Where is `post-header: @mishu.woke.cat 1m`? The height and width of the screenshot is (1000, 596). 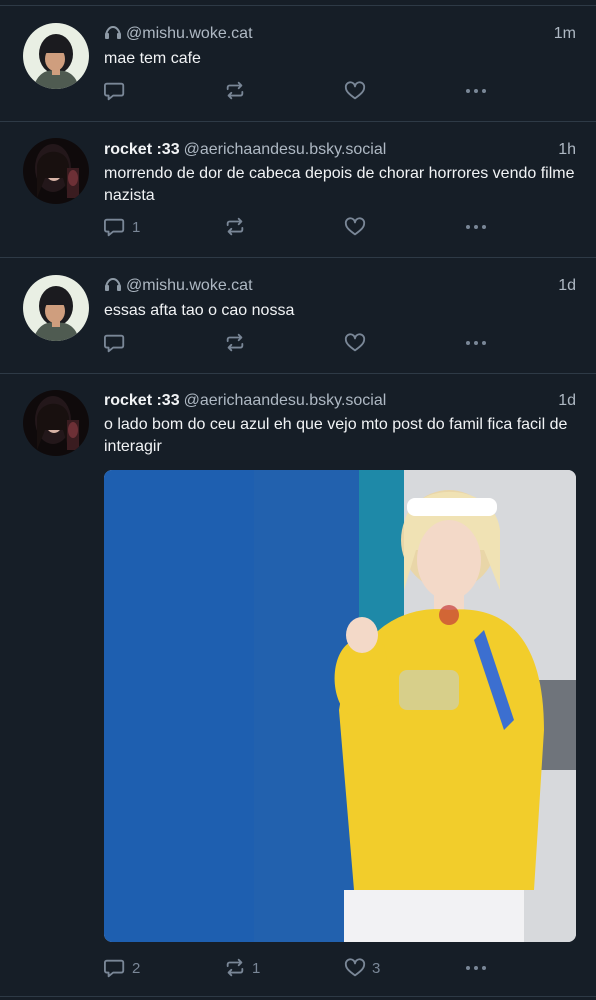 post-header: @mishu.woke.cat 1m is located at coordinates (340, 34).